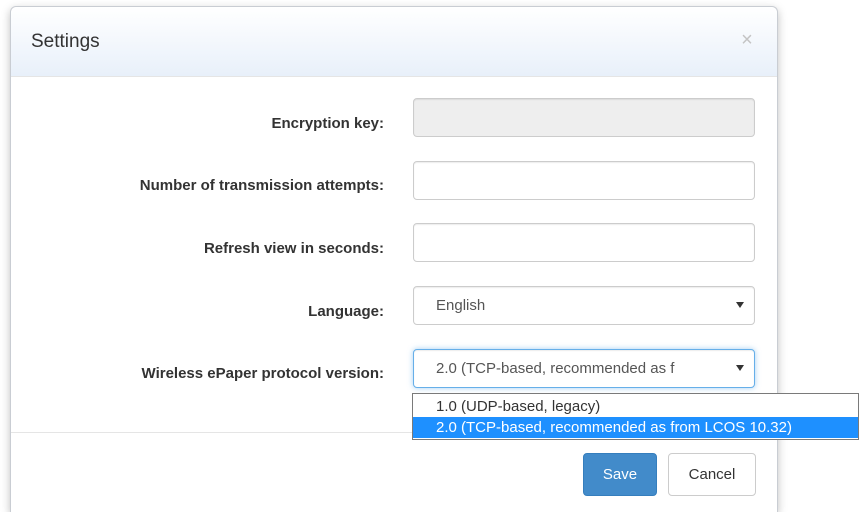  Describe the element at coordinates (584, 242) in the screenshot. I see `refresh-view-field` at that location.